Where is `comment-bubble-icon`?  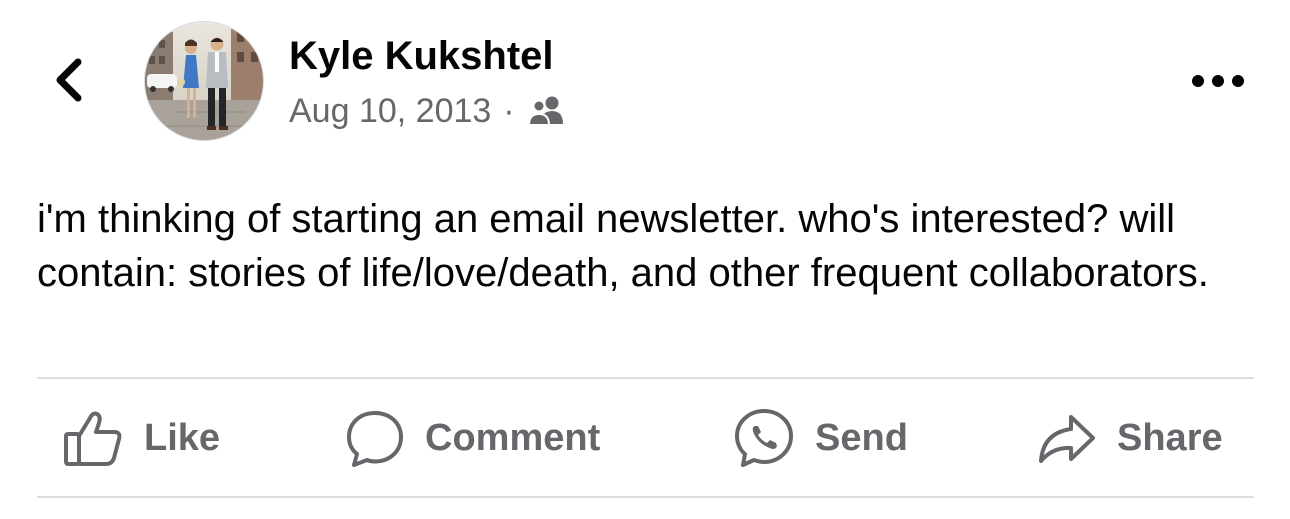 comment-bubble-icon is located at coordinates (375, 439).